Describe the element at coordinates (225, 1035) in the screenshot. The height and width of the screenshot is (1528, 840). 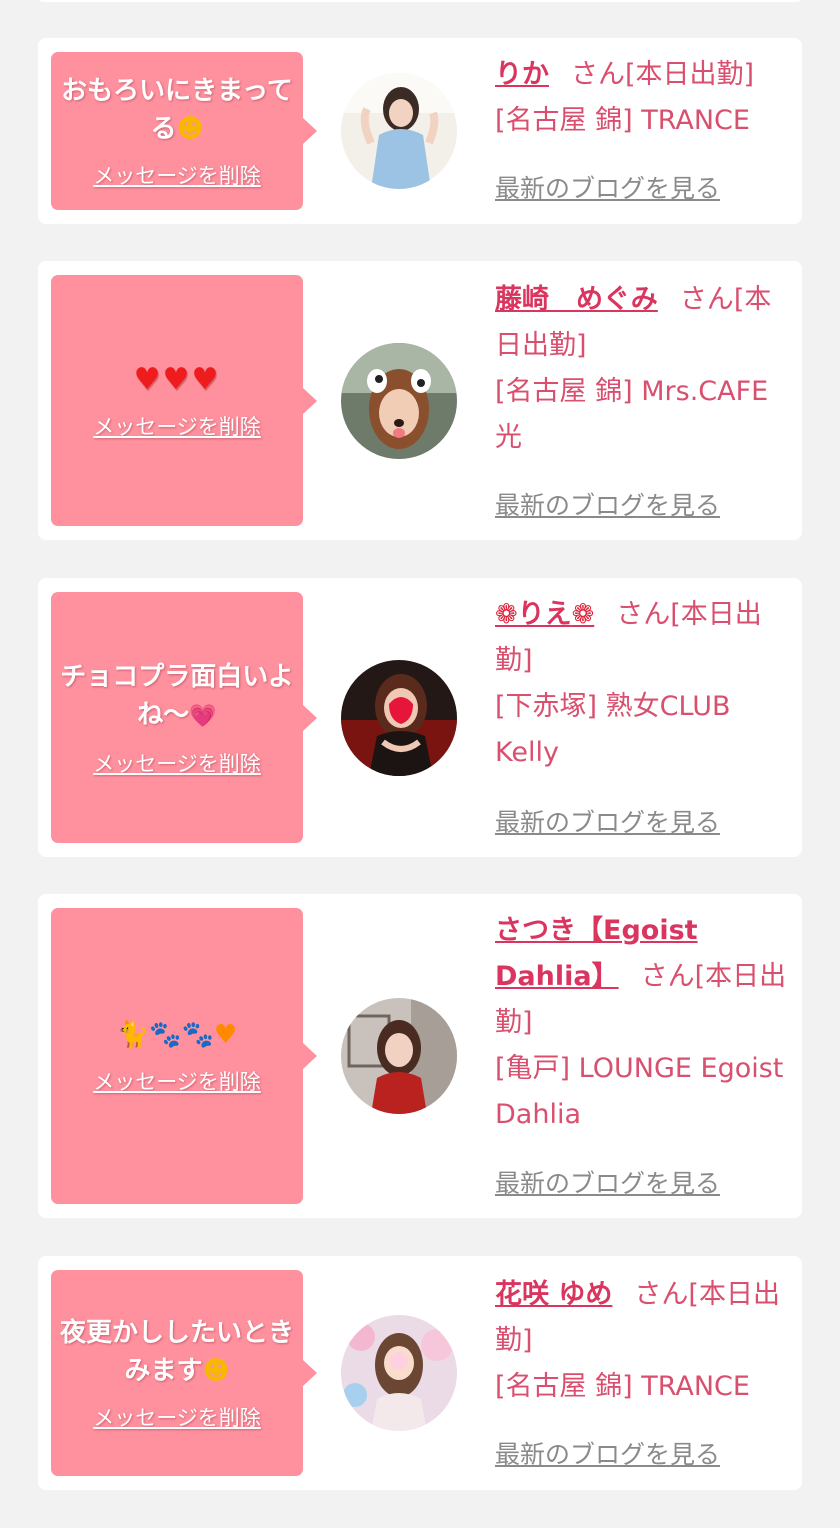
I see `orange-heart-emoji-icon: ♥` at that location.